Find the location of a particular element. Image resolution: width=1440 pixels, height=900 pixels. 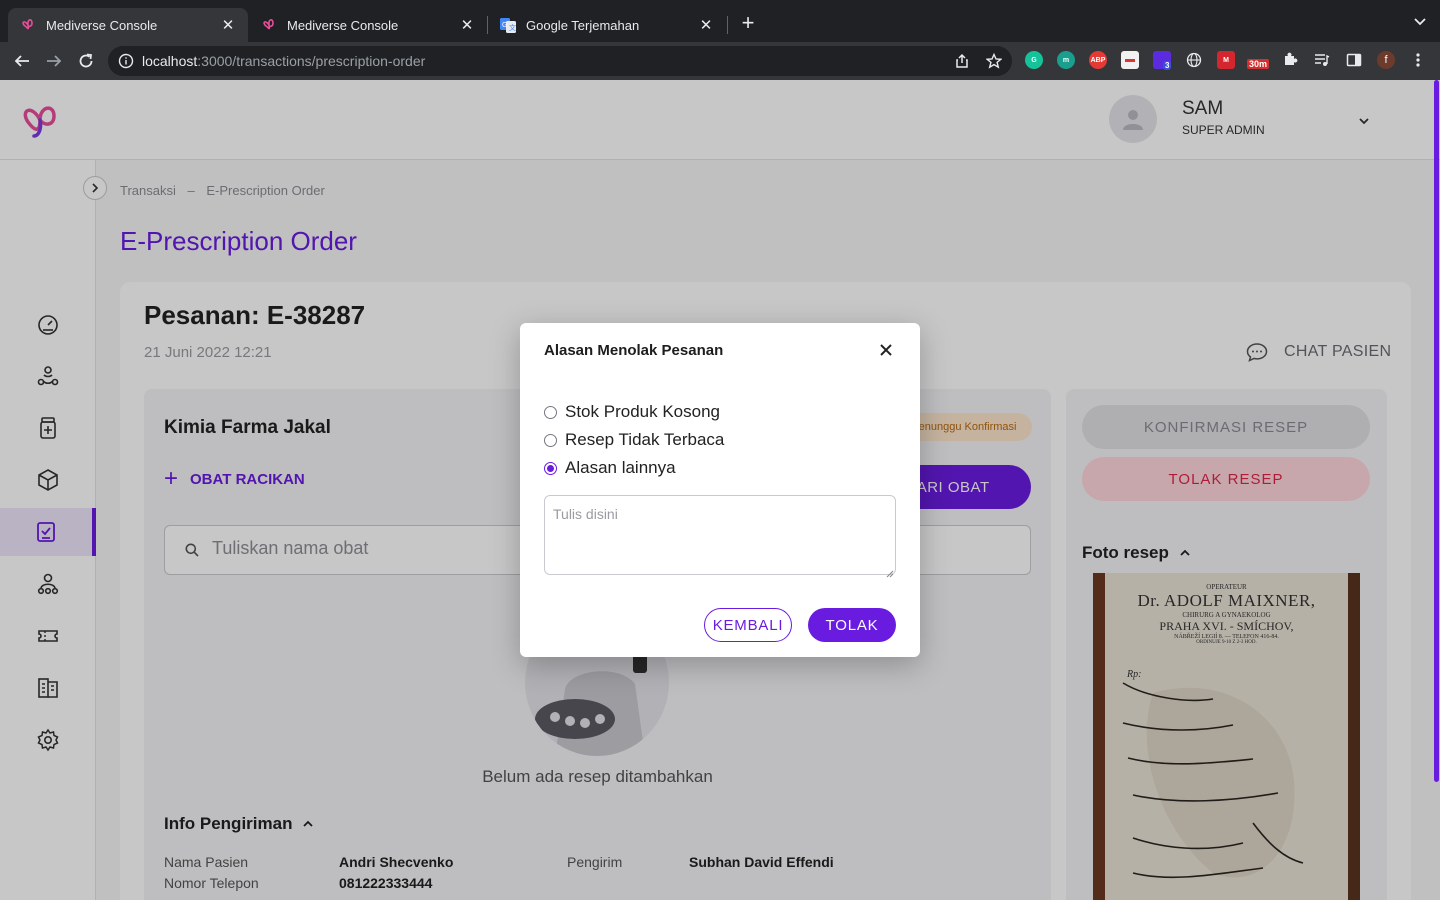

share-icon is located at coordinates (962, 61).